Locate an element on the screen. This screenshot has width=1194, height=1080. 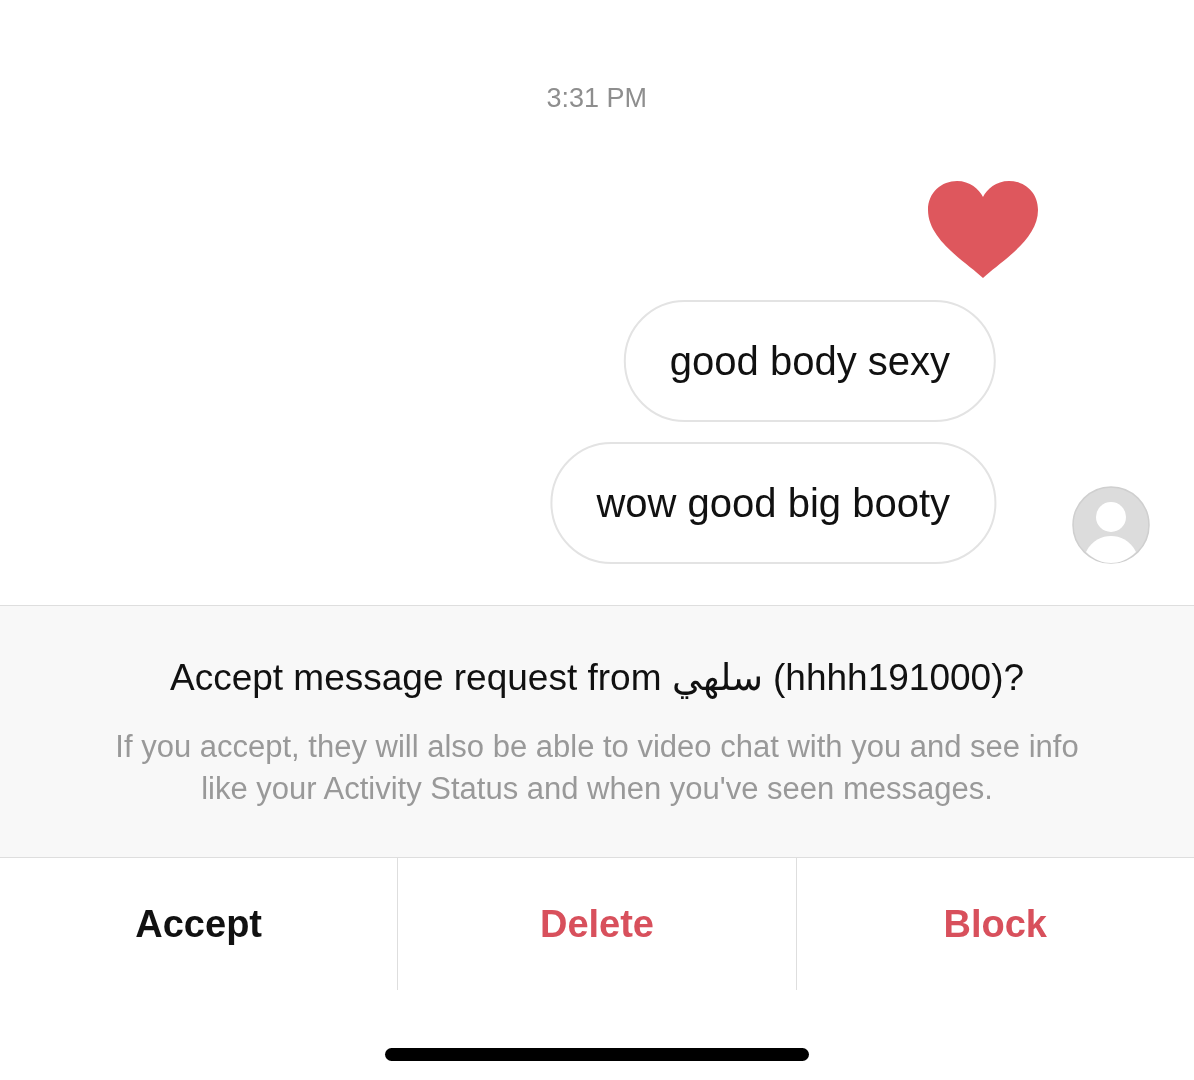
home-indicator is located at coordinates (597, 1055).